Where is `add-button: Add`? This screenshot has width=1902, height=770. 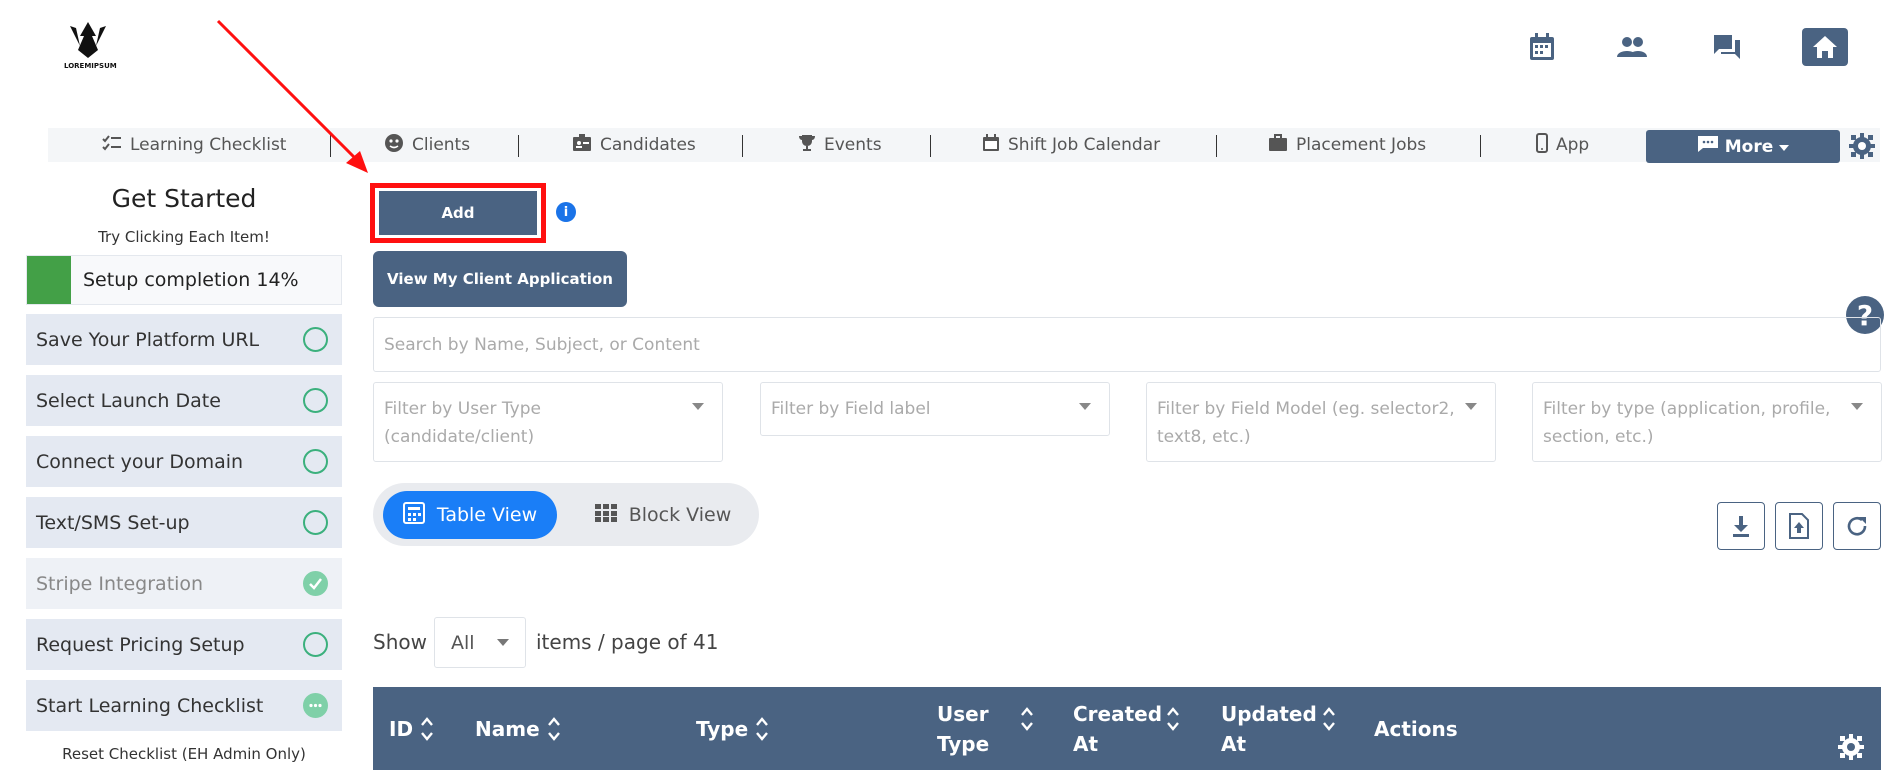
add-button: Add is located at coordinates (458, 213).